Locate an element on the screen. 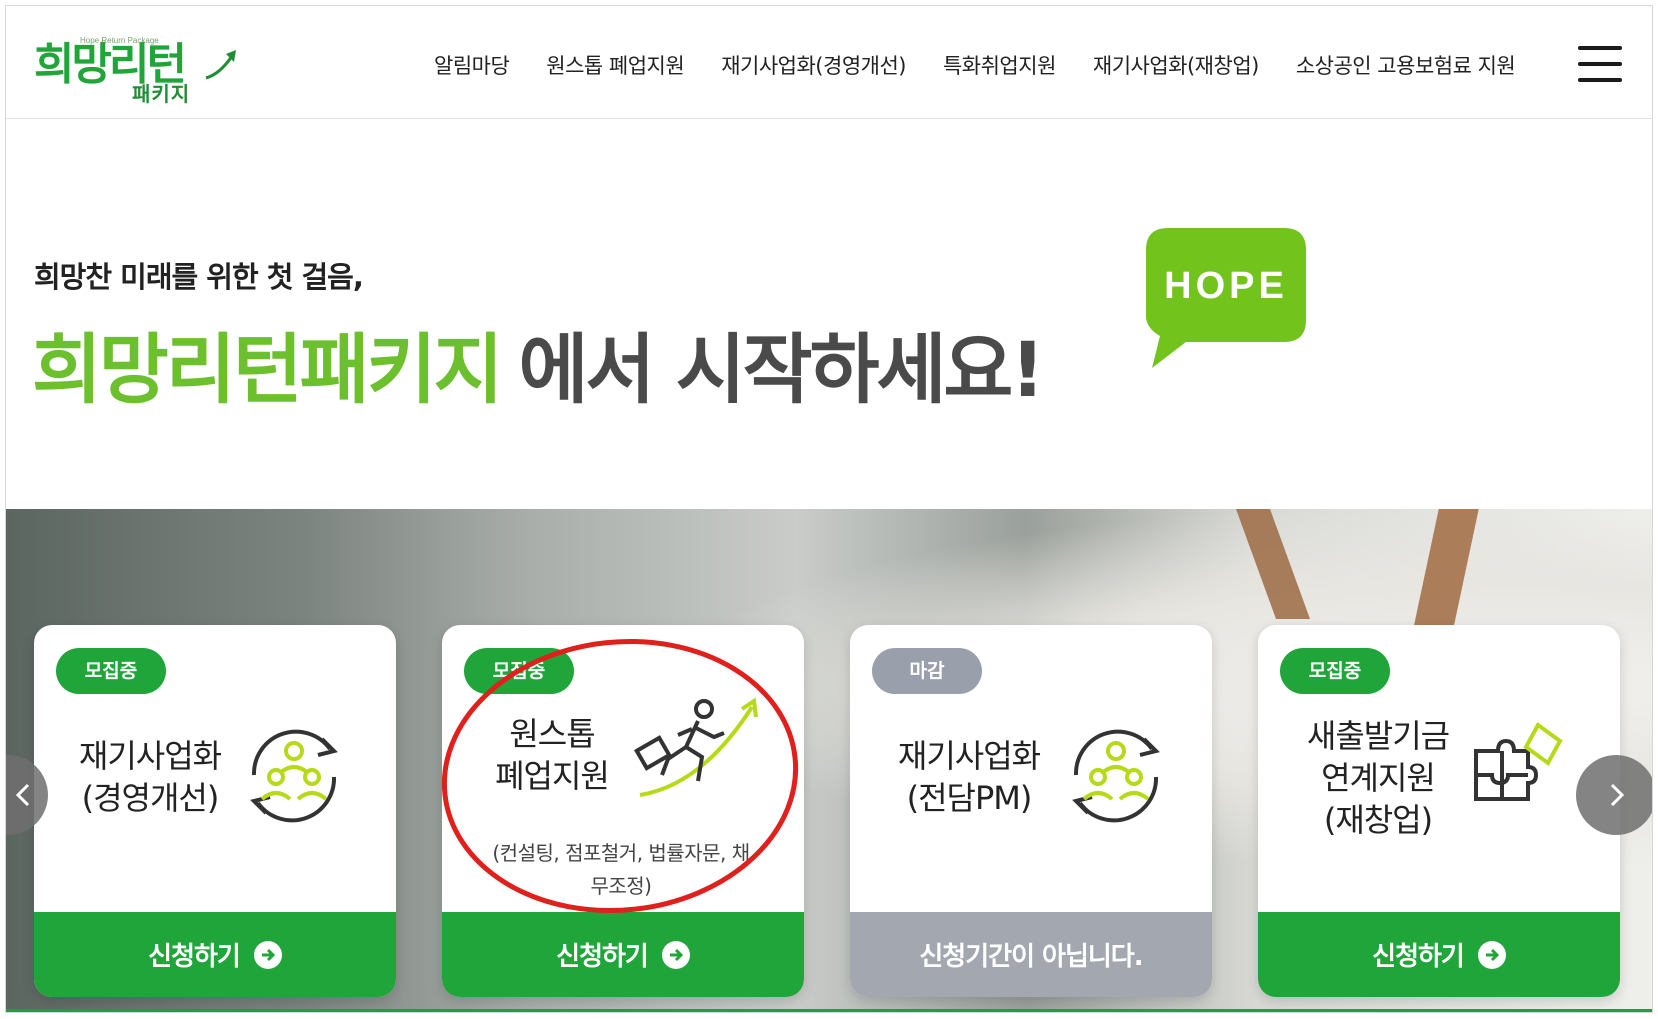 This screenshot has height=1019, width=1658. card-title: 재기사업화 (전담PM) is located at coordinates (969, 777).